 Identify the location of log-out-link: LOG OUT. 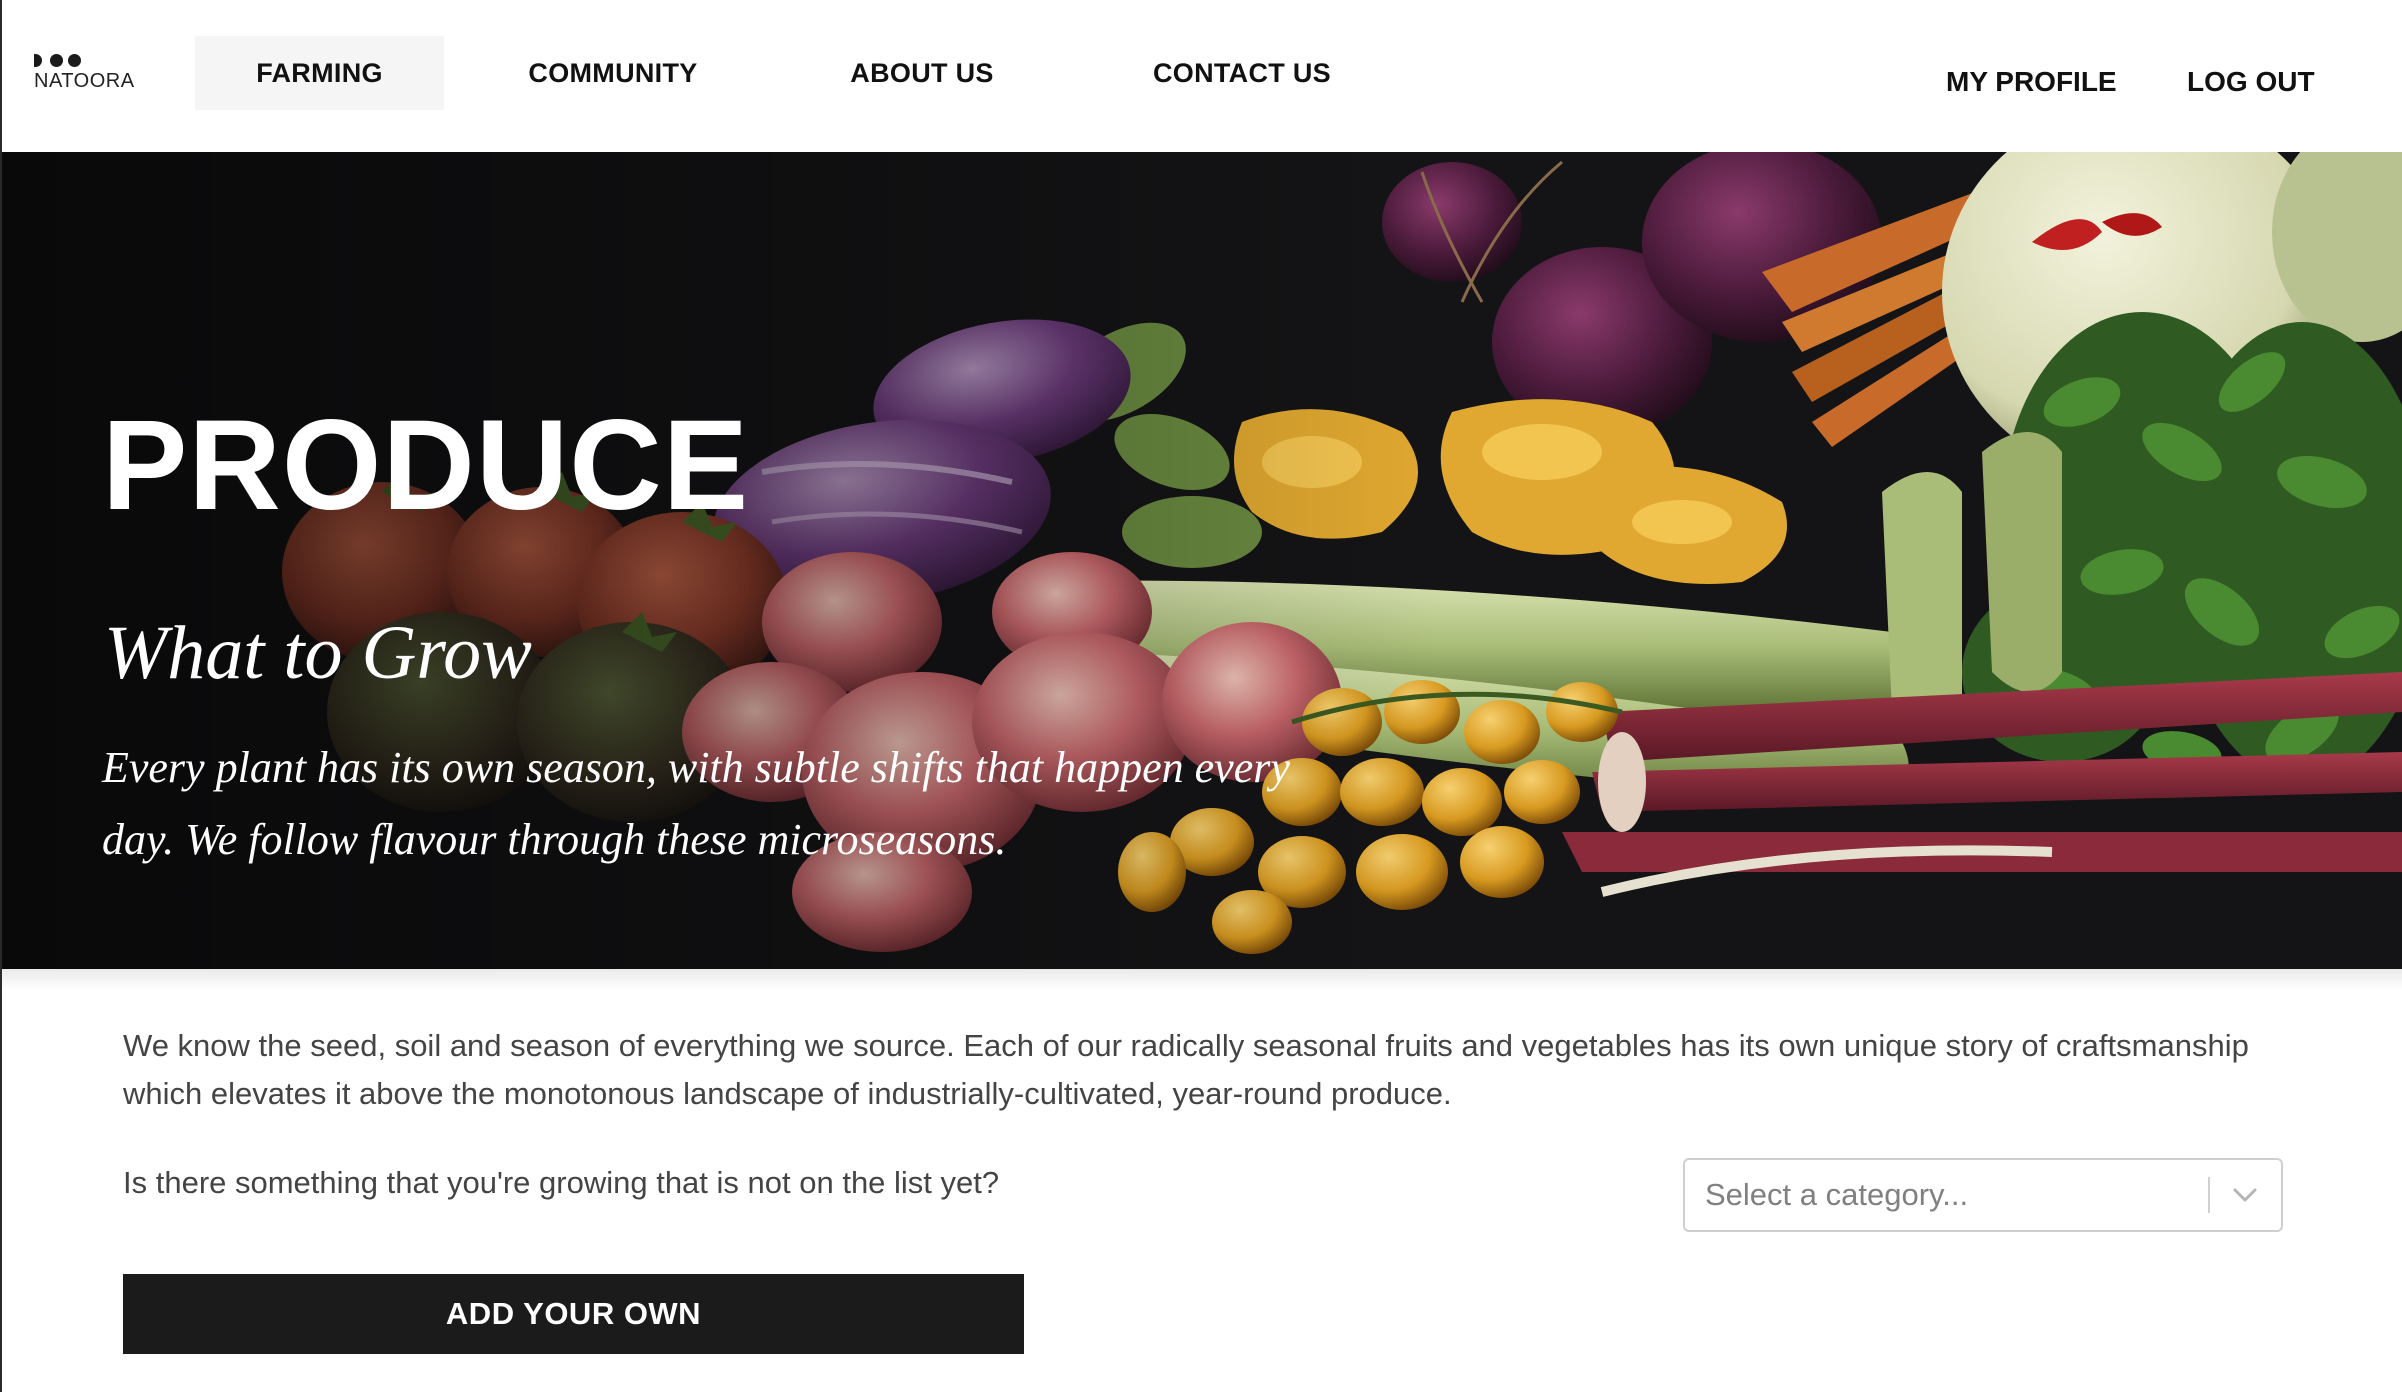
(2251, 82).